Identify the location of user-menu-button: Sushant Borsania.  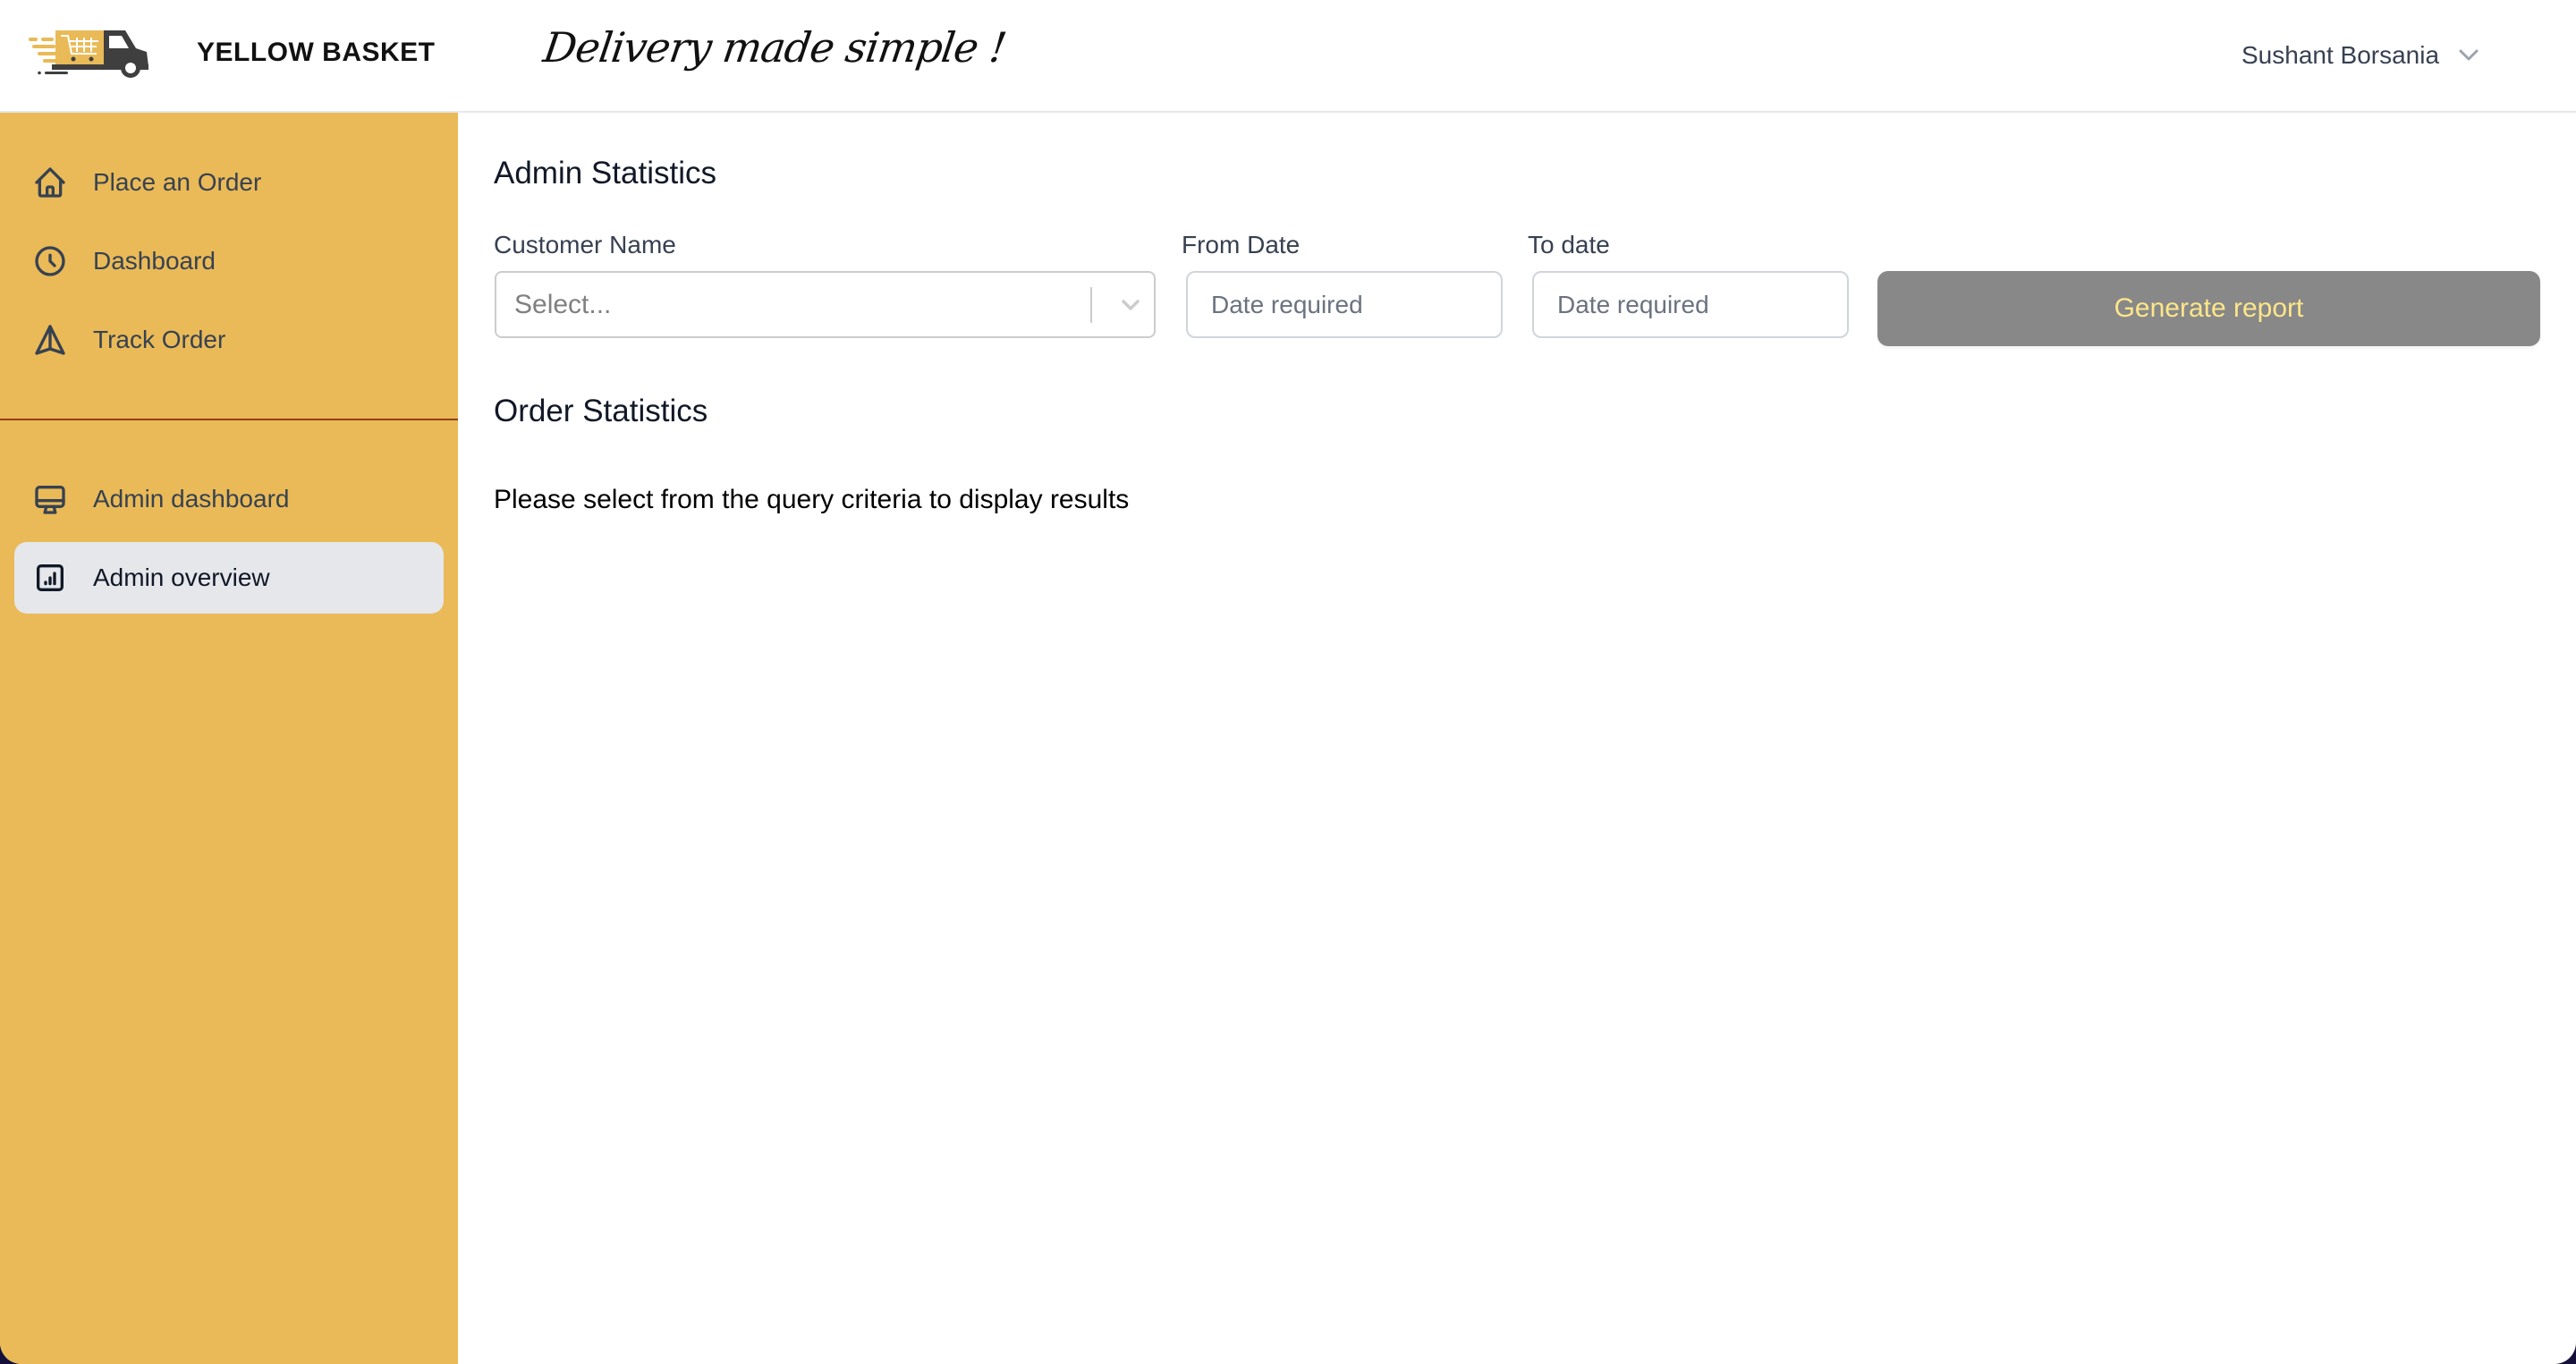
(2360, 55).